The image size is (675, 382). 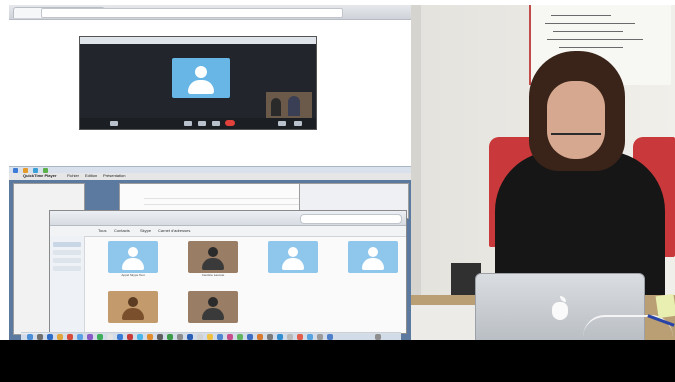 What do you see at coordinates (114, 123) in the screenshot?
I see `chat-icon` at bounding box center [114, 123].